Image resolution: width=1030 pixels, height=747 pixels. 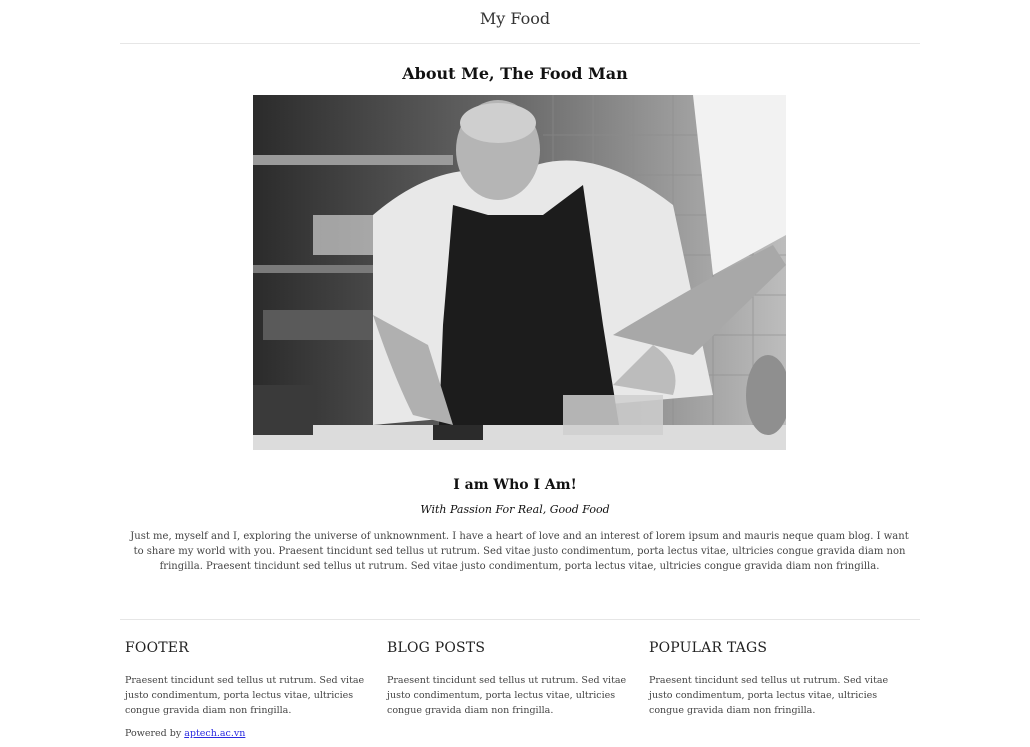 What do you see at coordinates (708, 648) in the screenshot?
I see `footer-column-title: POPULAR TAGS` at bounding box center [708, 648].